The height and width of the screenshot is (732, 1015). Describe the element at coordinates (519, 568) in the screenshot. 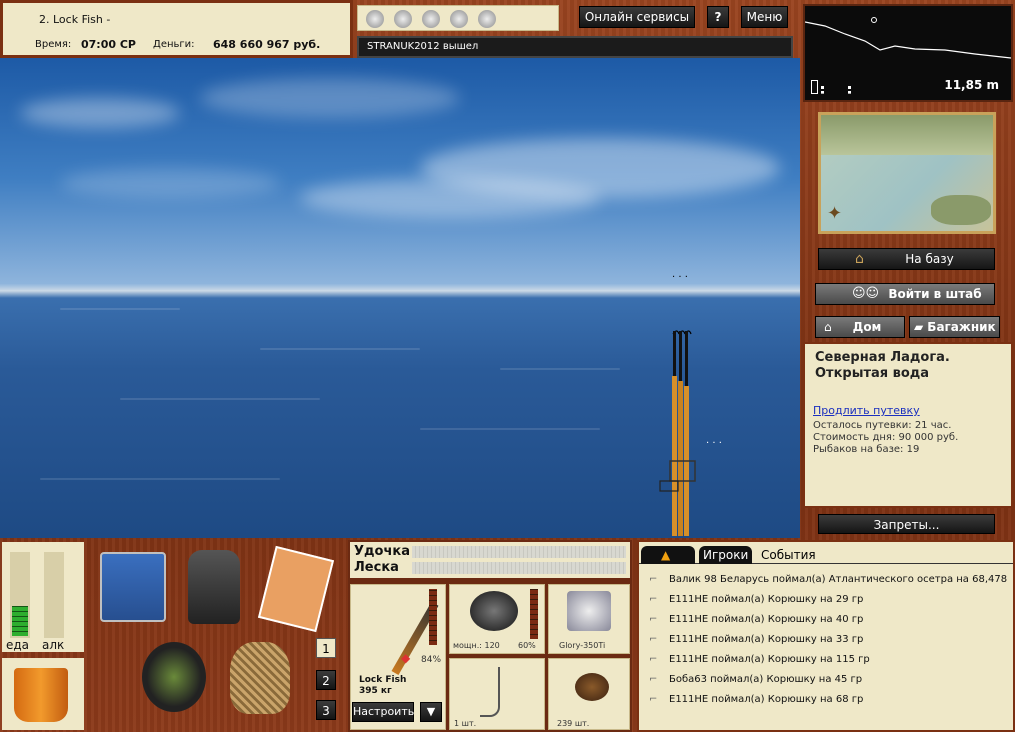

I see `line-tension-bar` at that location.